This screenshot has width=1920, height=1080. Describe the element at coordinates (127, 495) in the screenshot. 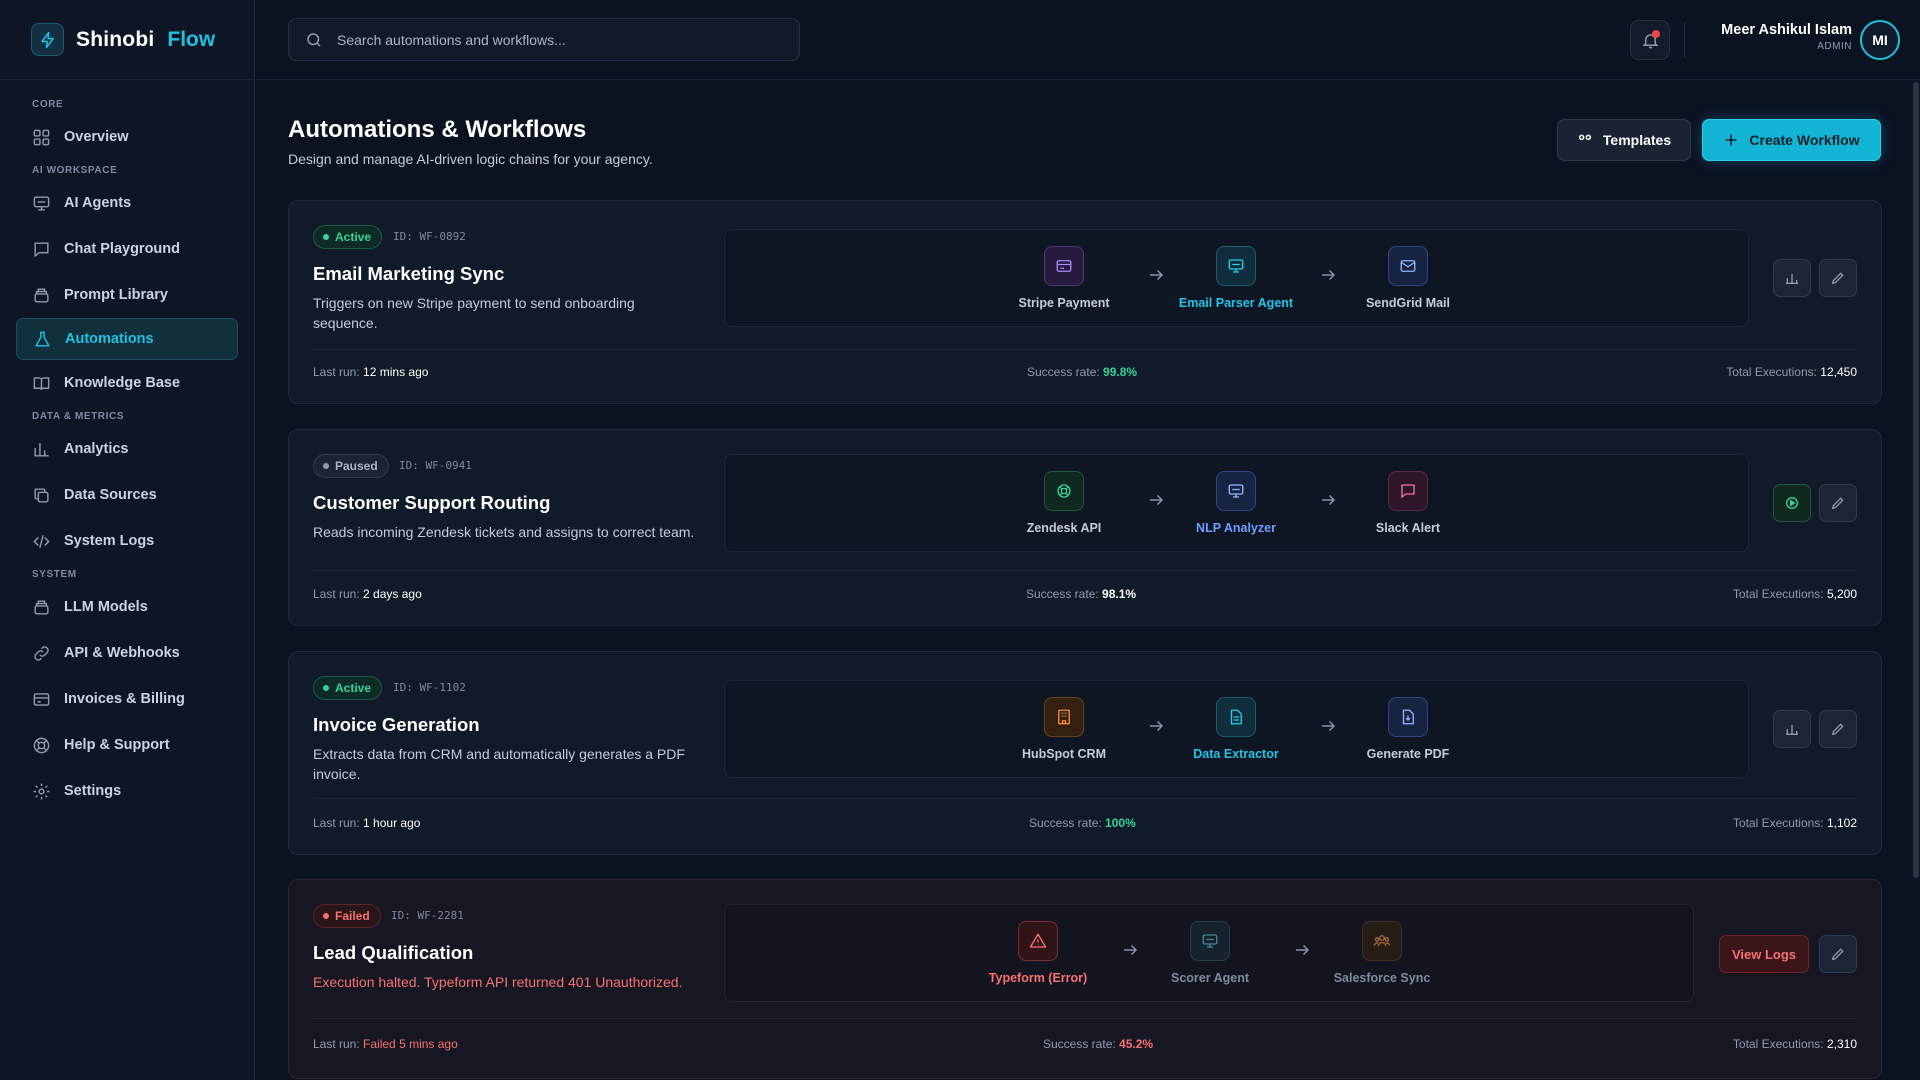

I see `sidebar-item-data-sources: Data Sources` at that location.